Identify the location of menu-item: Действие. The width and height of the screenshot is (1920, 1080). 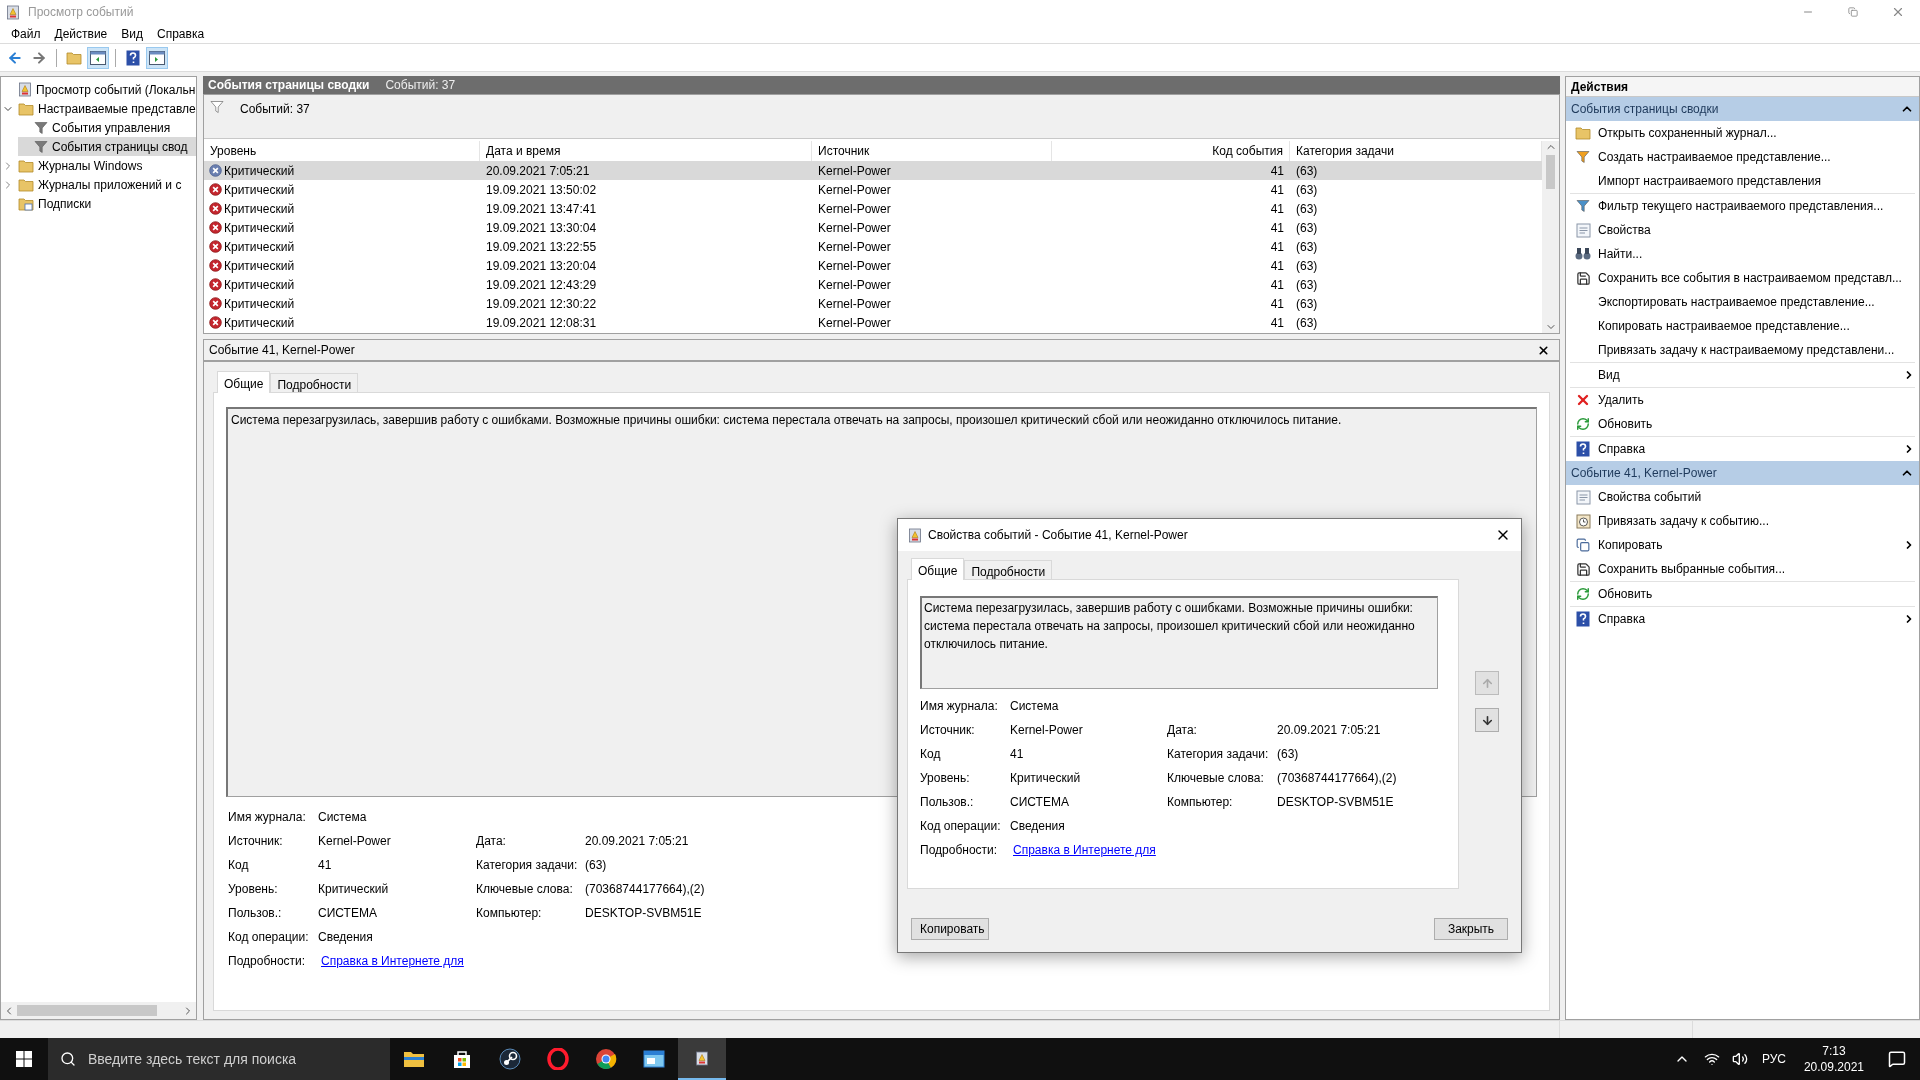
(81, 33).